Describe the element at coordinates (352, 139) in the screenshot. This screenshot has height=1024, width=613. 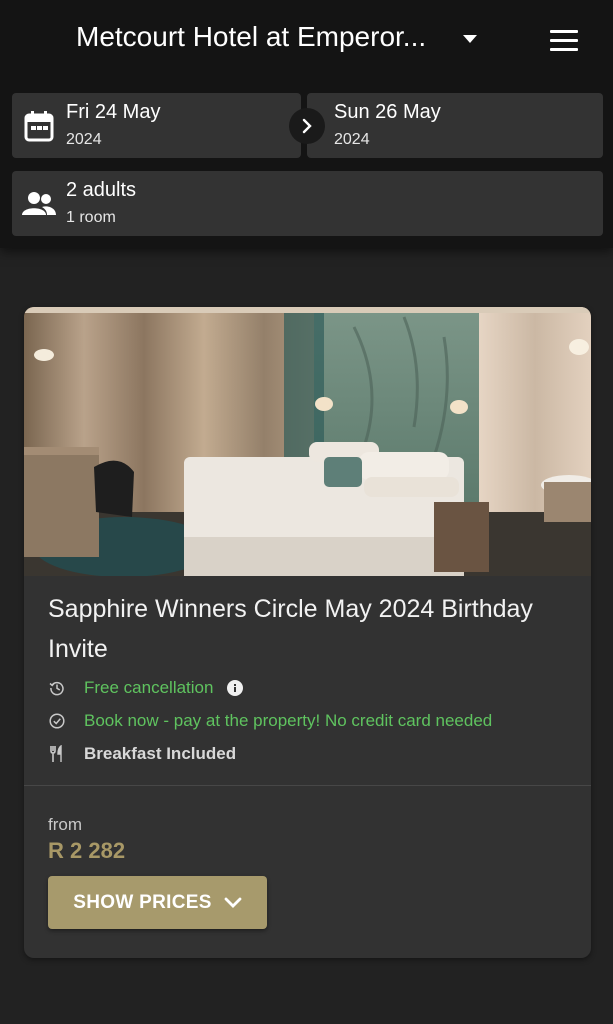
I see `checkout-year: 2024` at that location.